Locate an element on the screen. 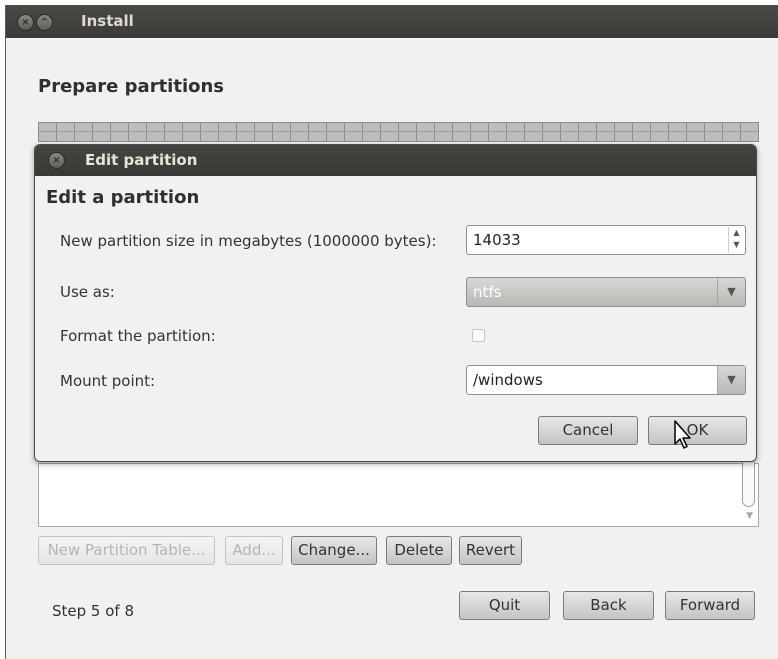 The height and width of the screenshot is (659, 778). step-indicator: Step 5 of 8 is located at coordinates (93, 611).